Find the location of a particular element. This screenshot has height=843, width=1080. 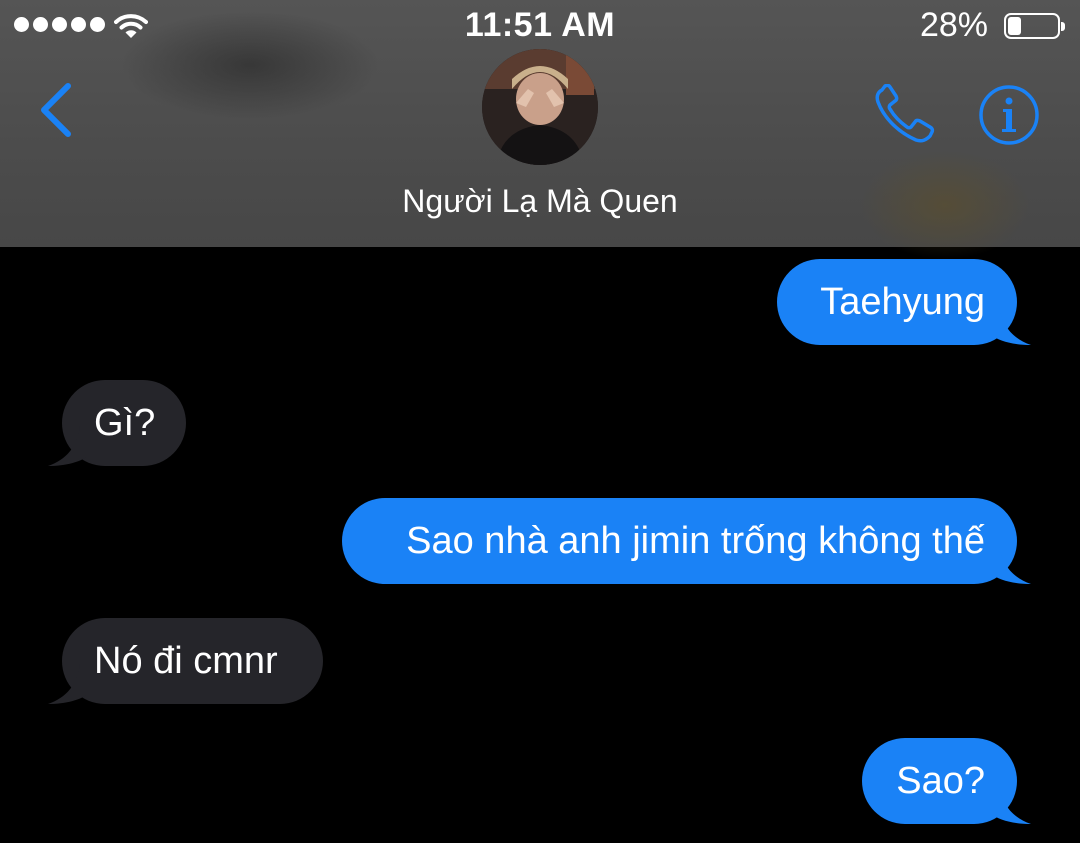

message-bubble-sent: Taehyung is located at coordinates (904, 302).